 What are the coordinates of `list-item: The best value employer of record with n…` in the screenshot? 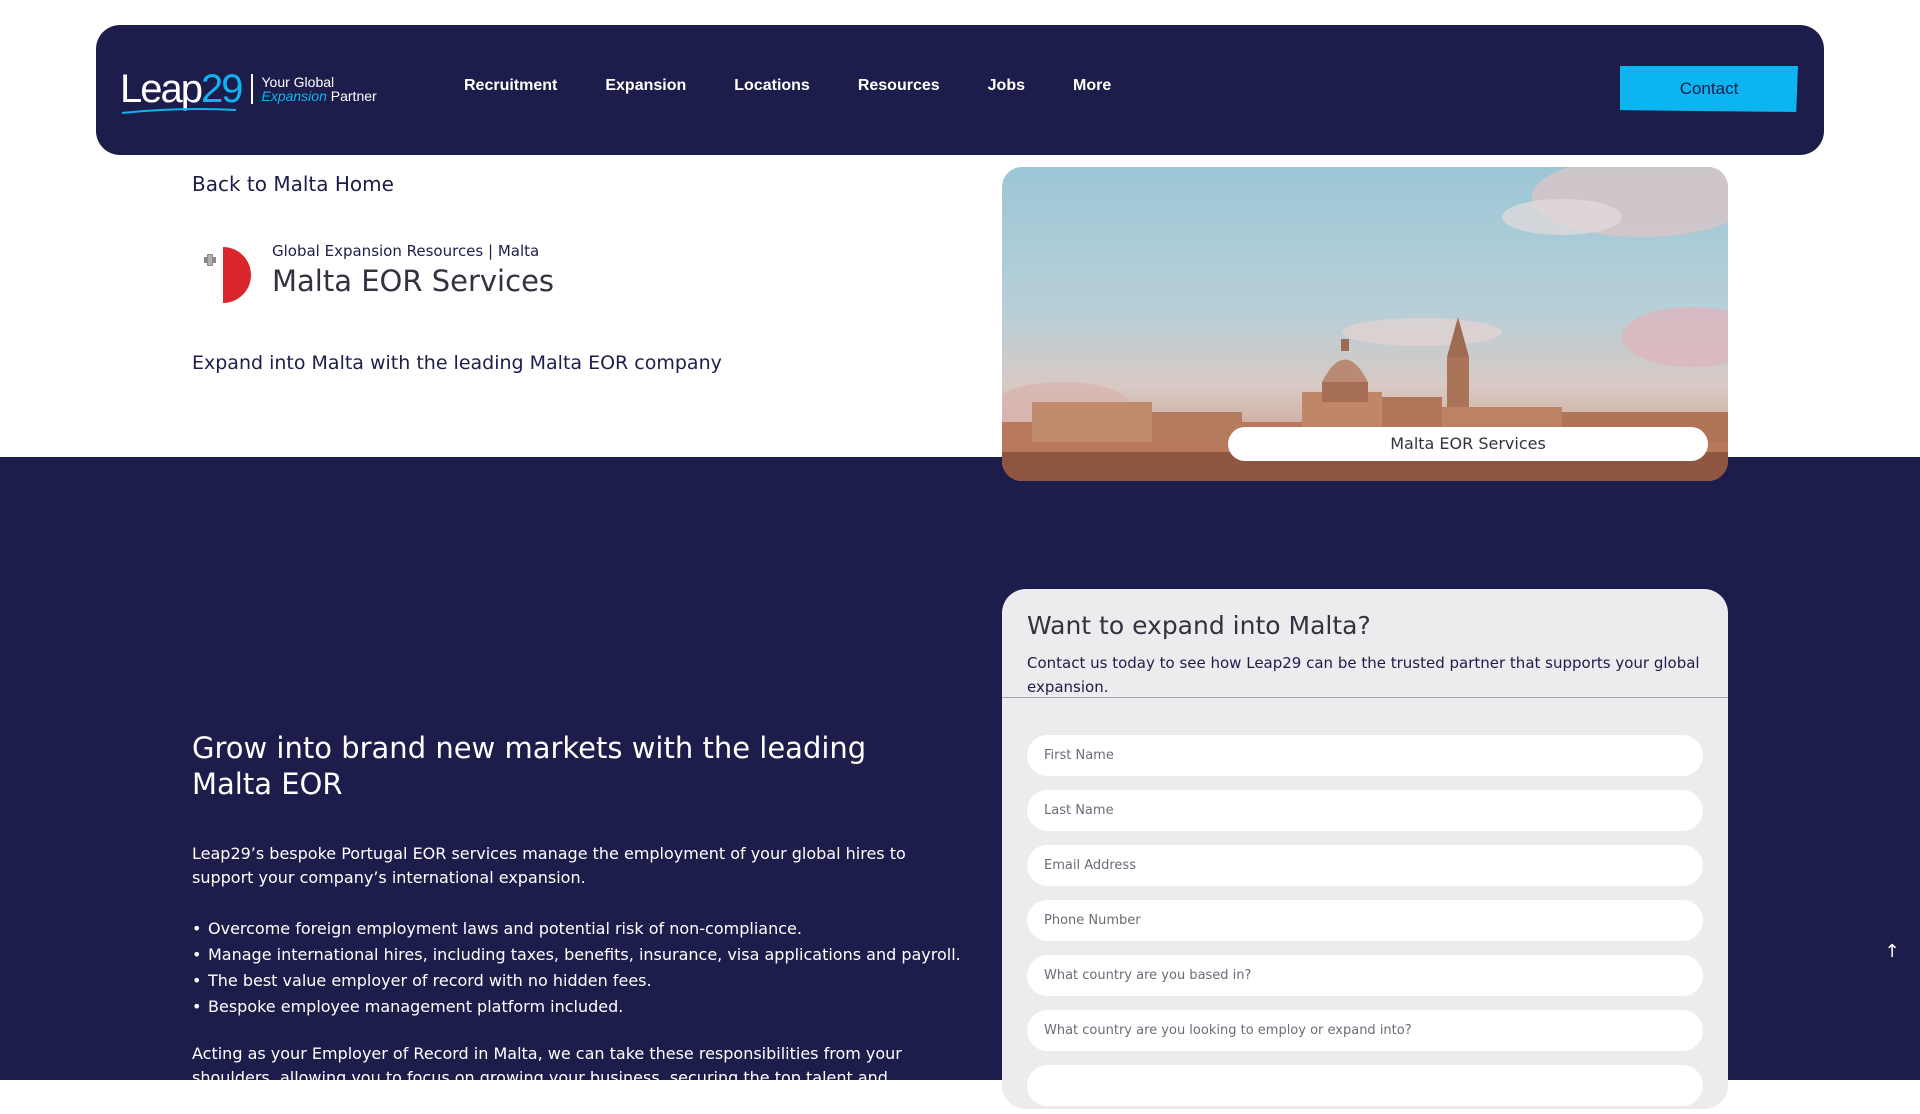 It's located at (576, 981).